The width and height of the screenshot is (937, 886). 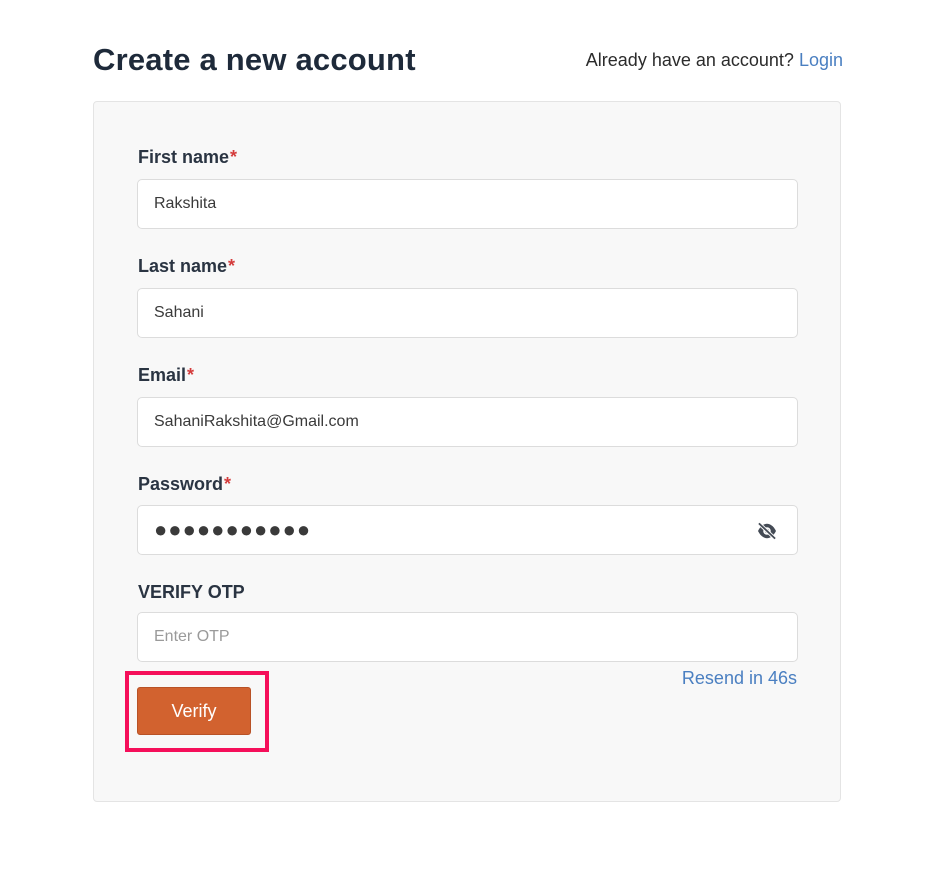 What do you see at coordinates (821, 60) in the screenshot?
I see `login-link: Login` at bounding box center [821, 60].